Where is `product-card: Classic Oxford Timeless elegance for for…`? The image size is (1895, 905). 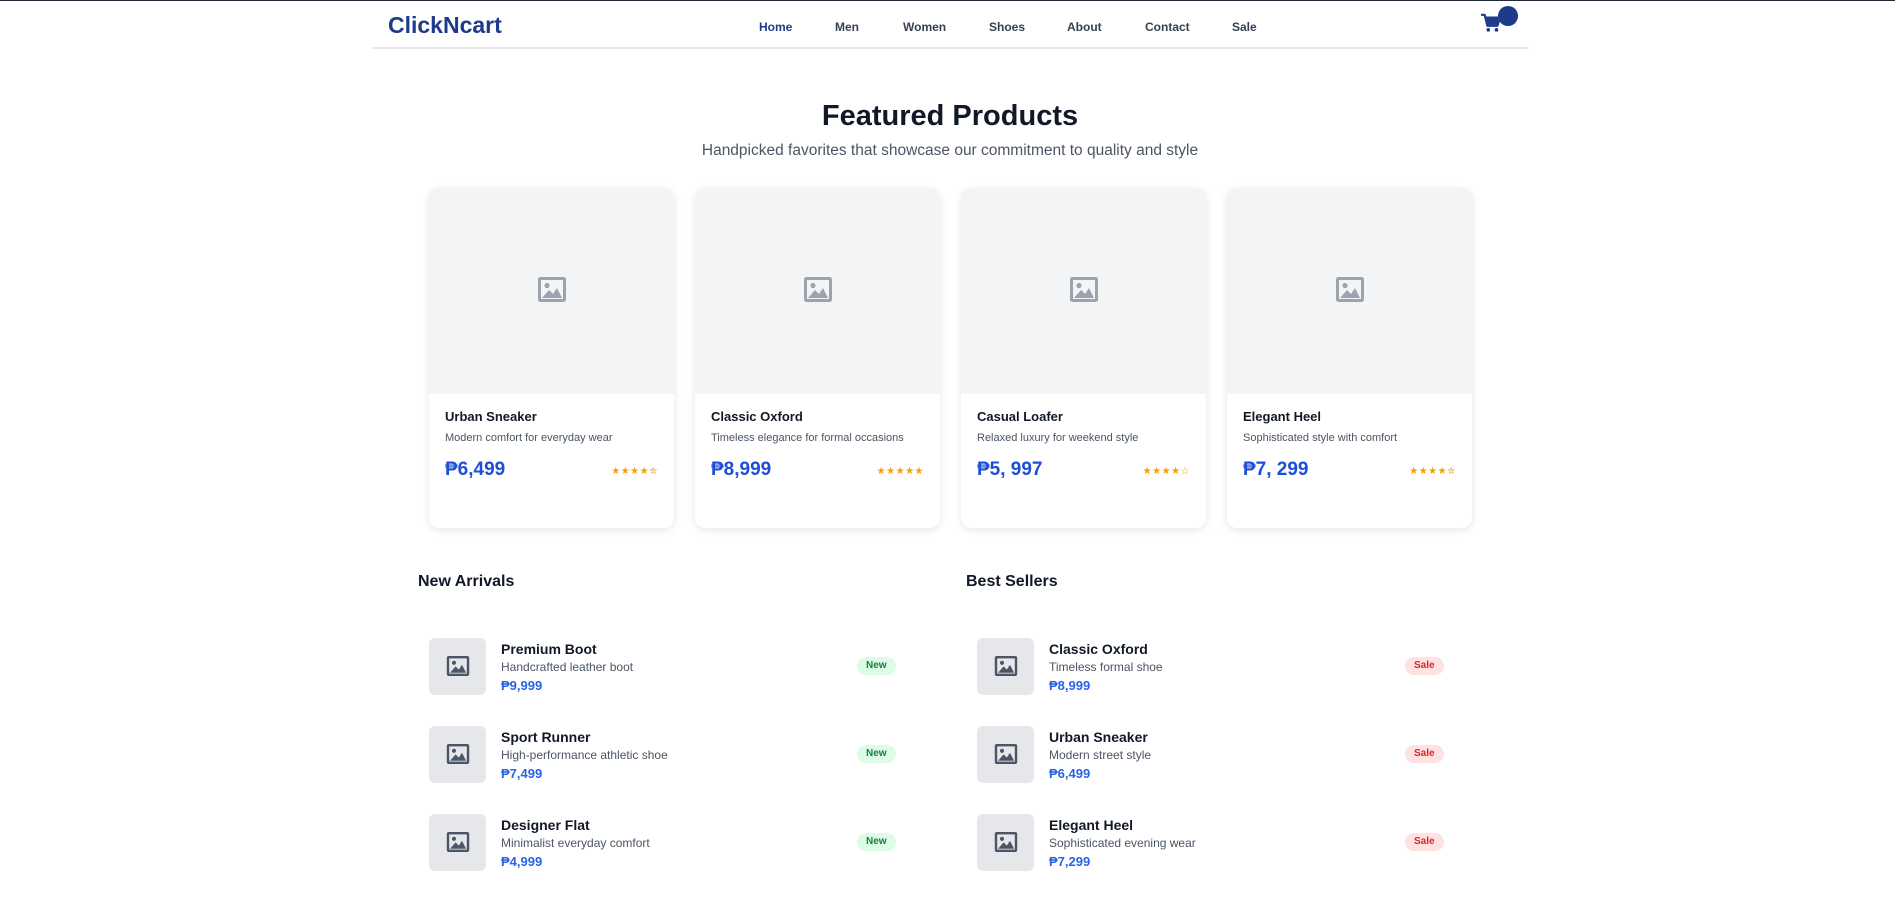 product-card: Classic Oxford Timeless elegance for for… is located at coordinates (817, 358).